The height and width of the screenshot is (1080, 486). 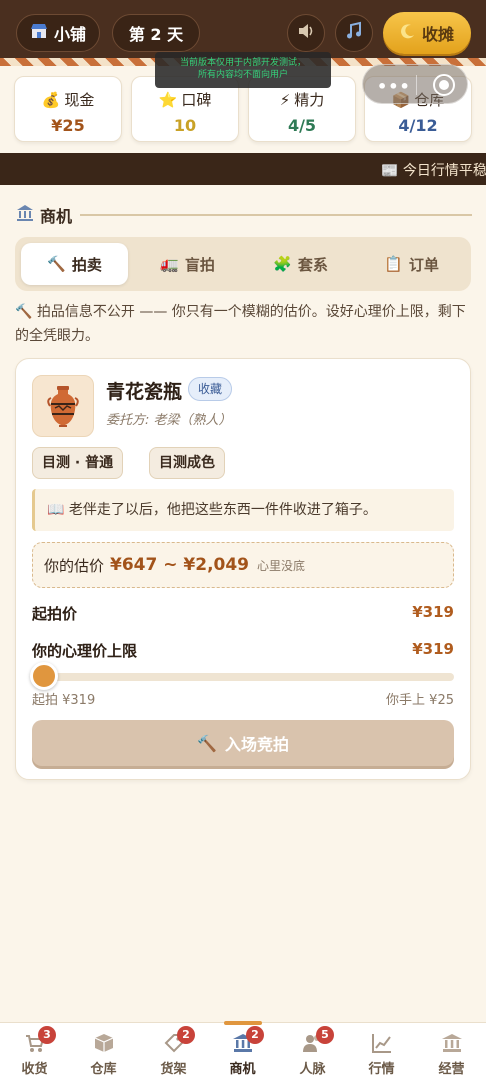 I want to click on estimate-value: ¥647 ~ ¥2,049, so click(x=180, y=565).